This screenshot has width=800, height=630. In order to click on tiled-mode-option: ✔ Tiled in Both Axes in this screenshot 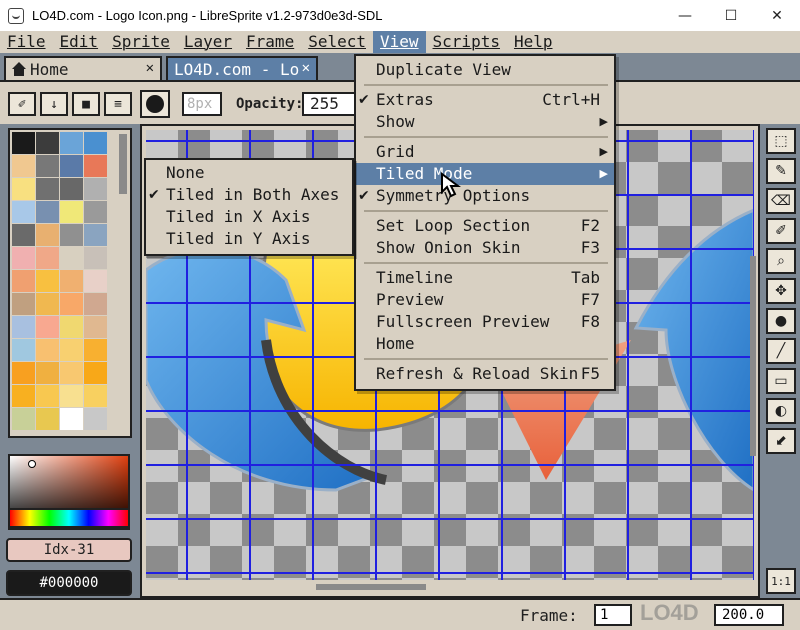, I will do `click(249, 195)`.